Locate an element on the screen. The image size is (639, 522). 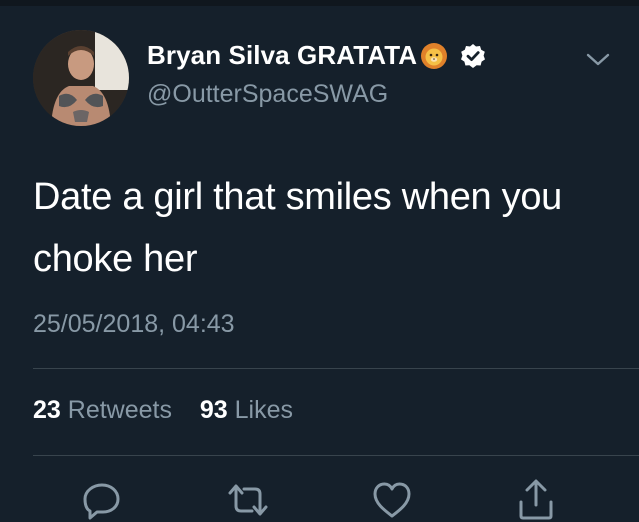
tweet-timestamp: 25/05/2018, 04:43 is located at coordinates (134, 324).